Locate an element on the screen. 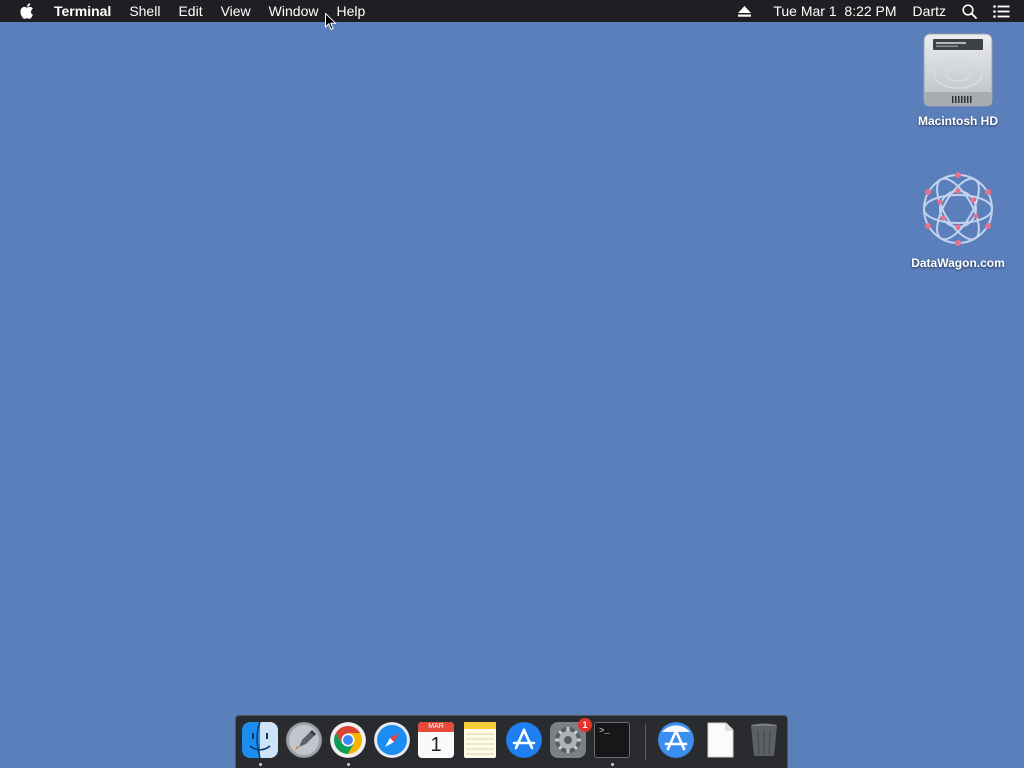 Image resolution: width=1024 pixels, height=768 pixels. menu-view: View is located at coordinates (236, 11).